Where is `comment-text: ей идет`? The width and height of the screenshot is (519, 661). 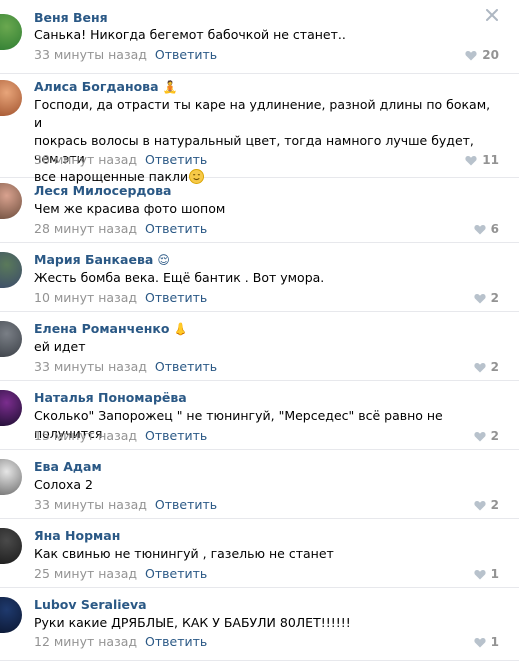
comment-text: ей идет is located at coordinates (264, 347).